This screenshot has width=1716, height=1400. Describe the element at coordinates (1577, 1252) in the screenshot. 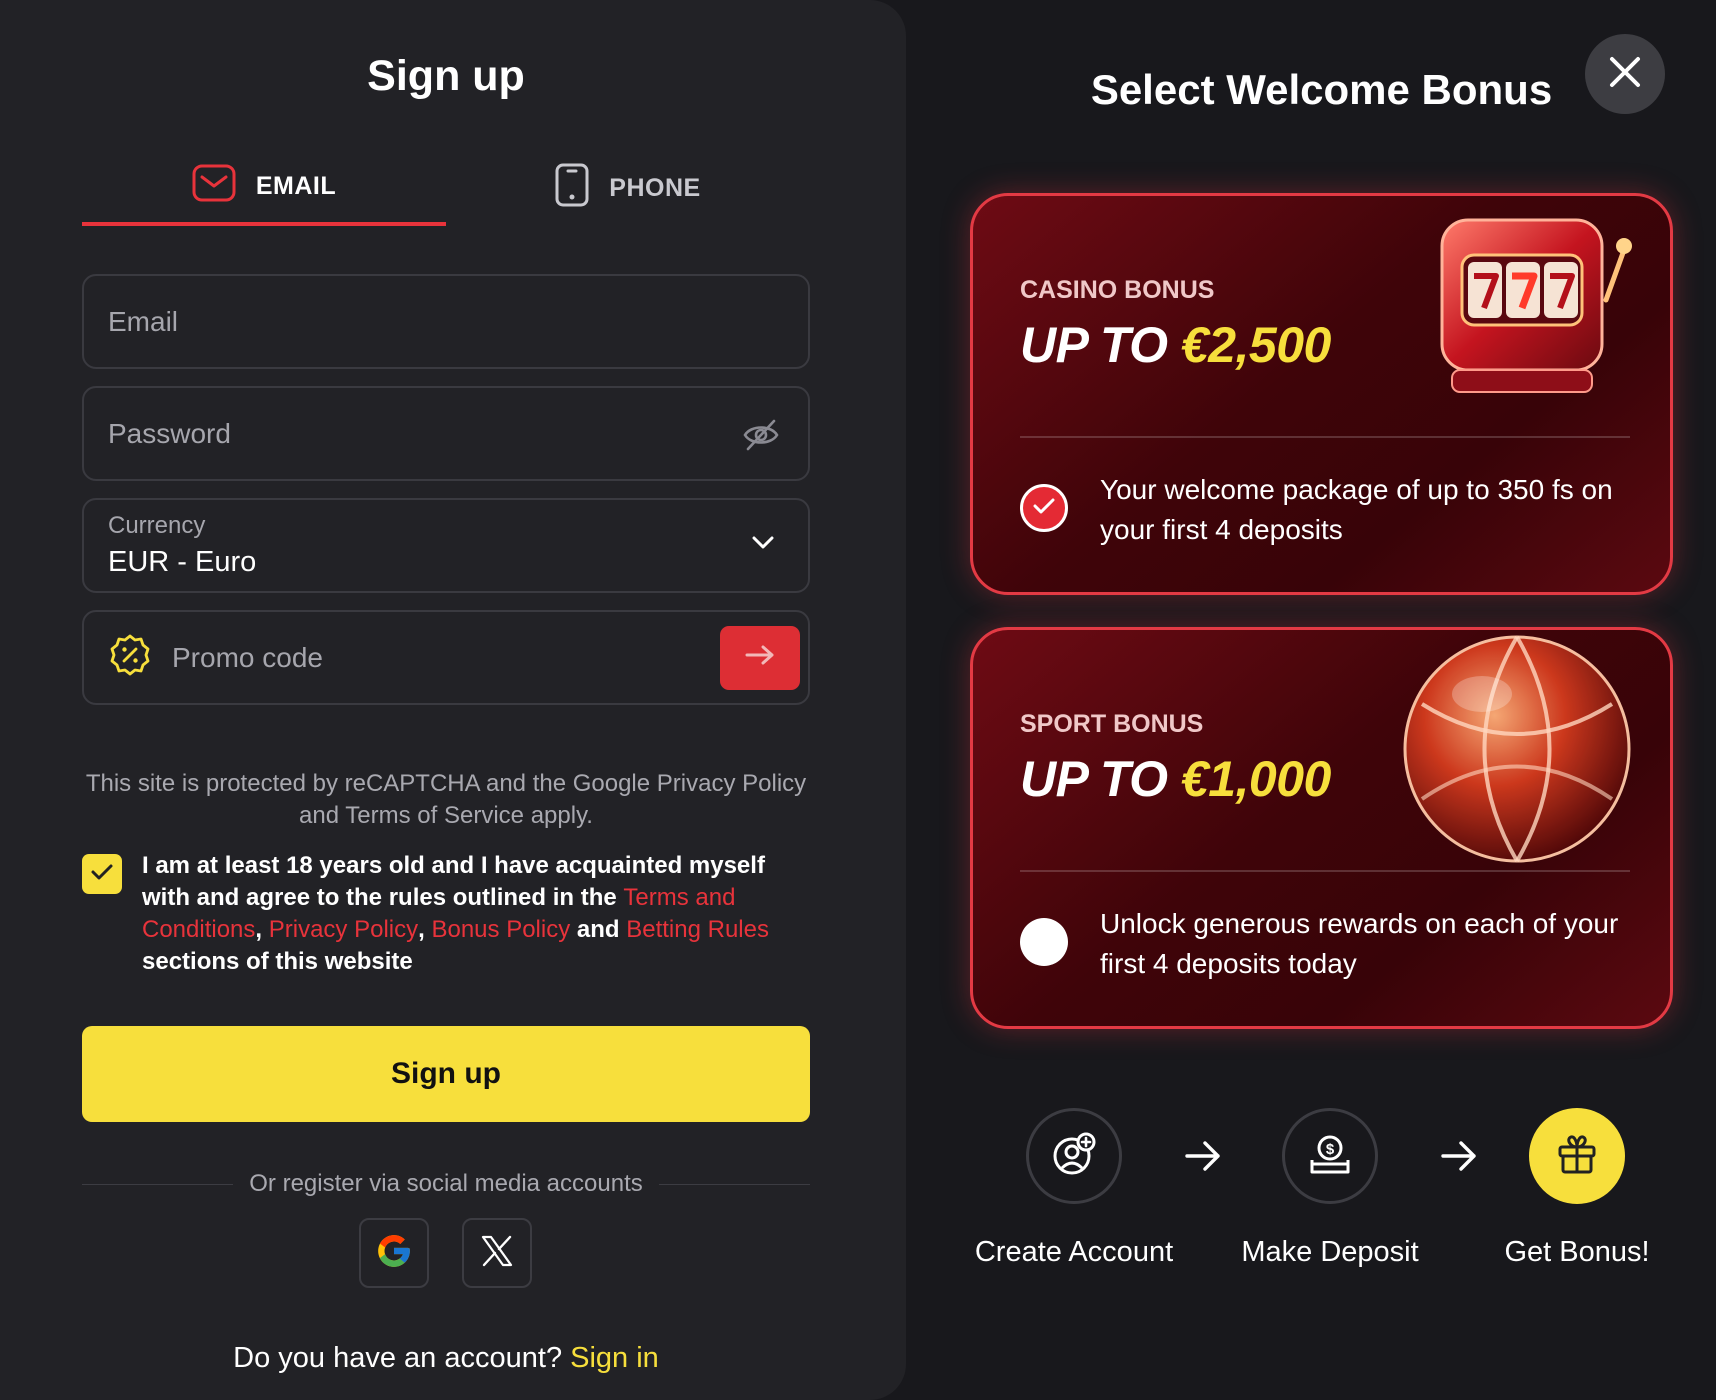

I see `step-label: Get Bonus!` at that location.